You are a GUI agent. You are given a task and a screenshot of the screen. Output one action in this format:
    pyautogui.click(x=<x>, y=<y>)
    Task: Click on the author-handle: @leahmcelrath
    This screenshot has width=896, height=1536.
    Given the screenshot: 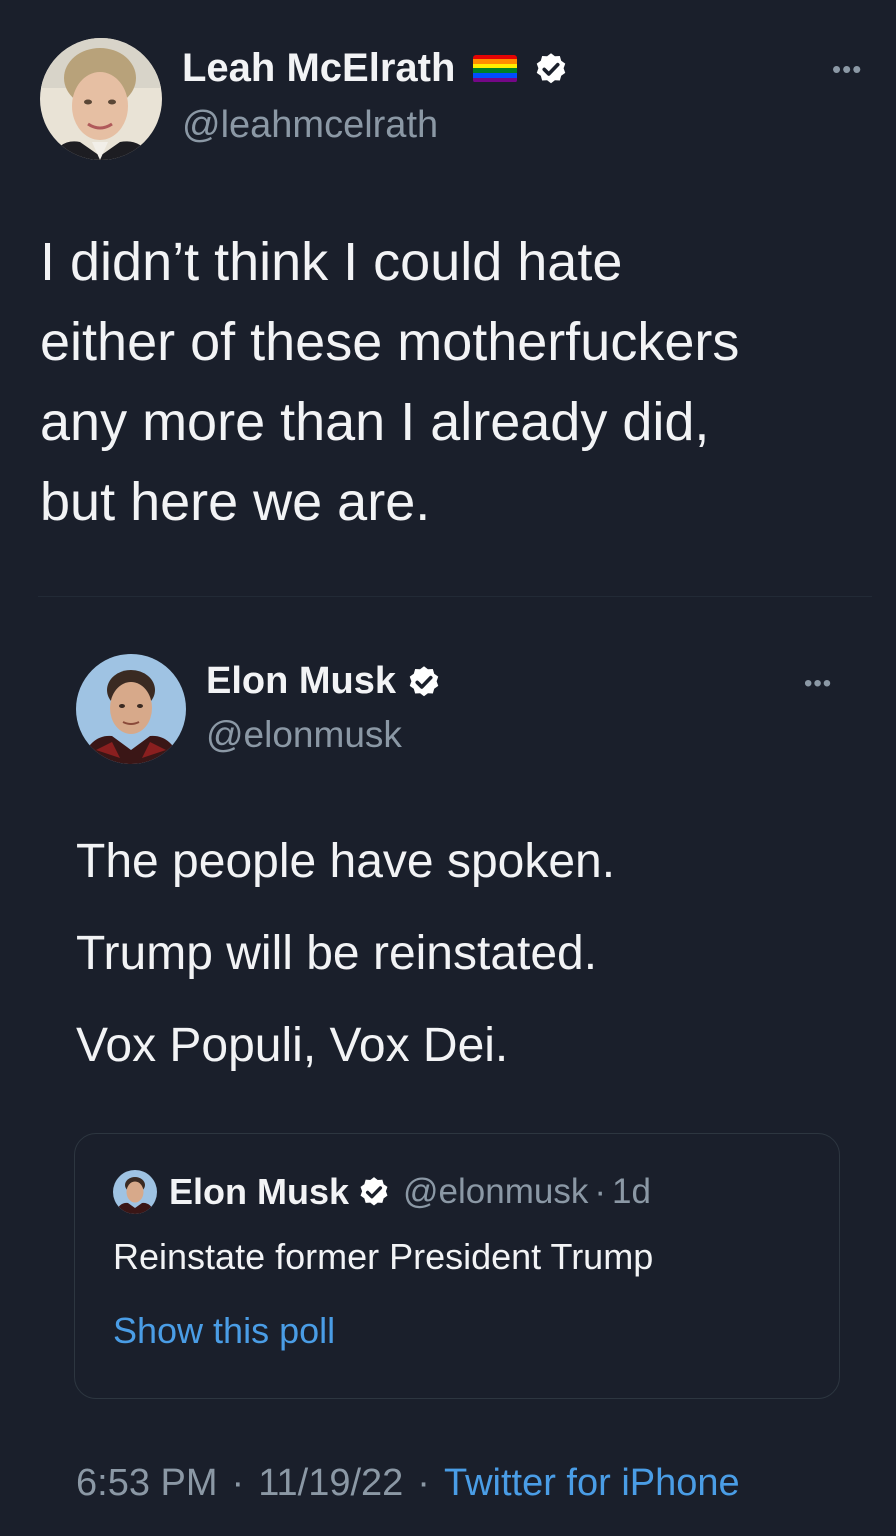 What is the action you would take?
    pyautogui.click(x=310, y=125)
    